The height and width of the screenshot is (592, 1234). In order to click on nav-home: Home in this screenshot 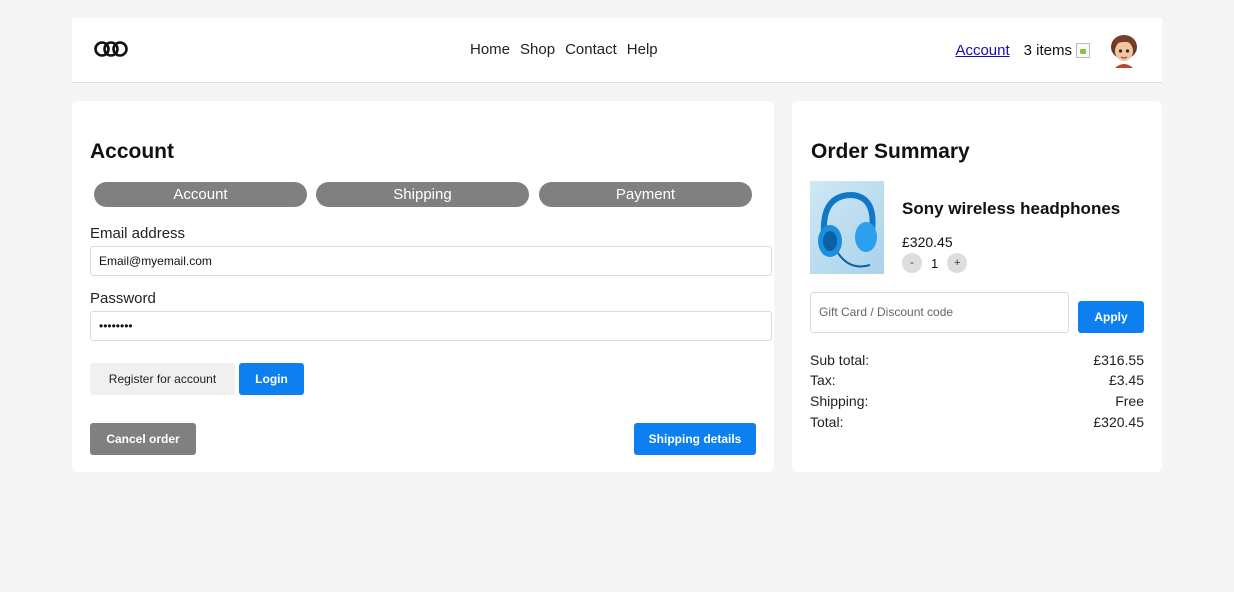, I will do `click(490, 49)`.